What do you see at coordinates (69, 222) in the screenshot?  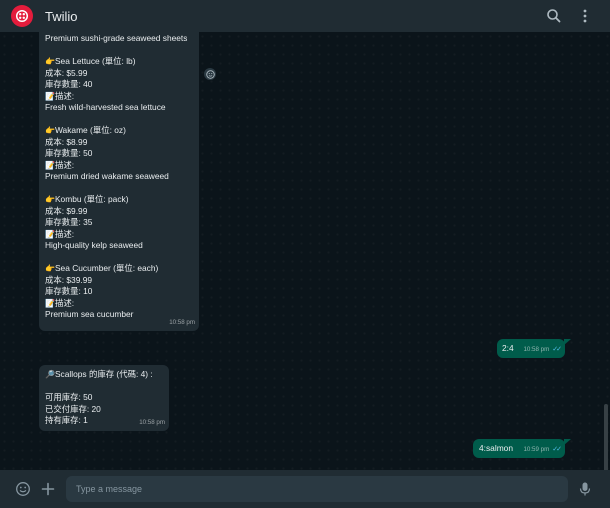 I see `product-stock: 庫存數量: 35` at bounding box center [69, 222].